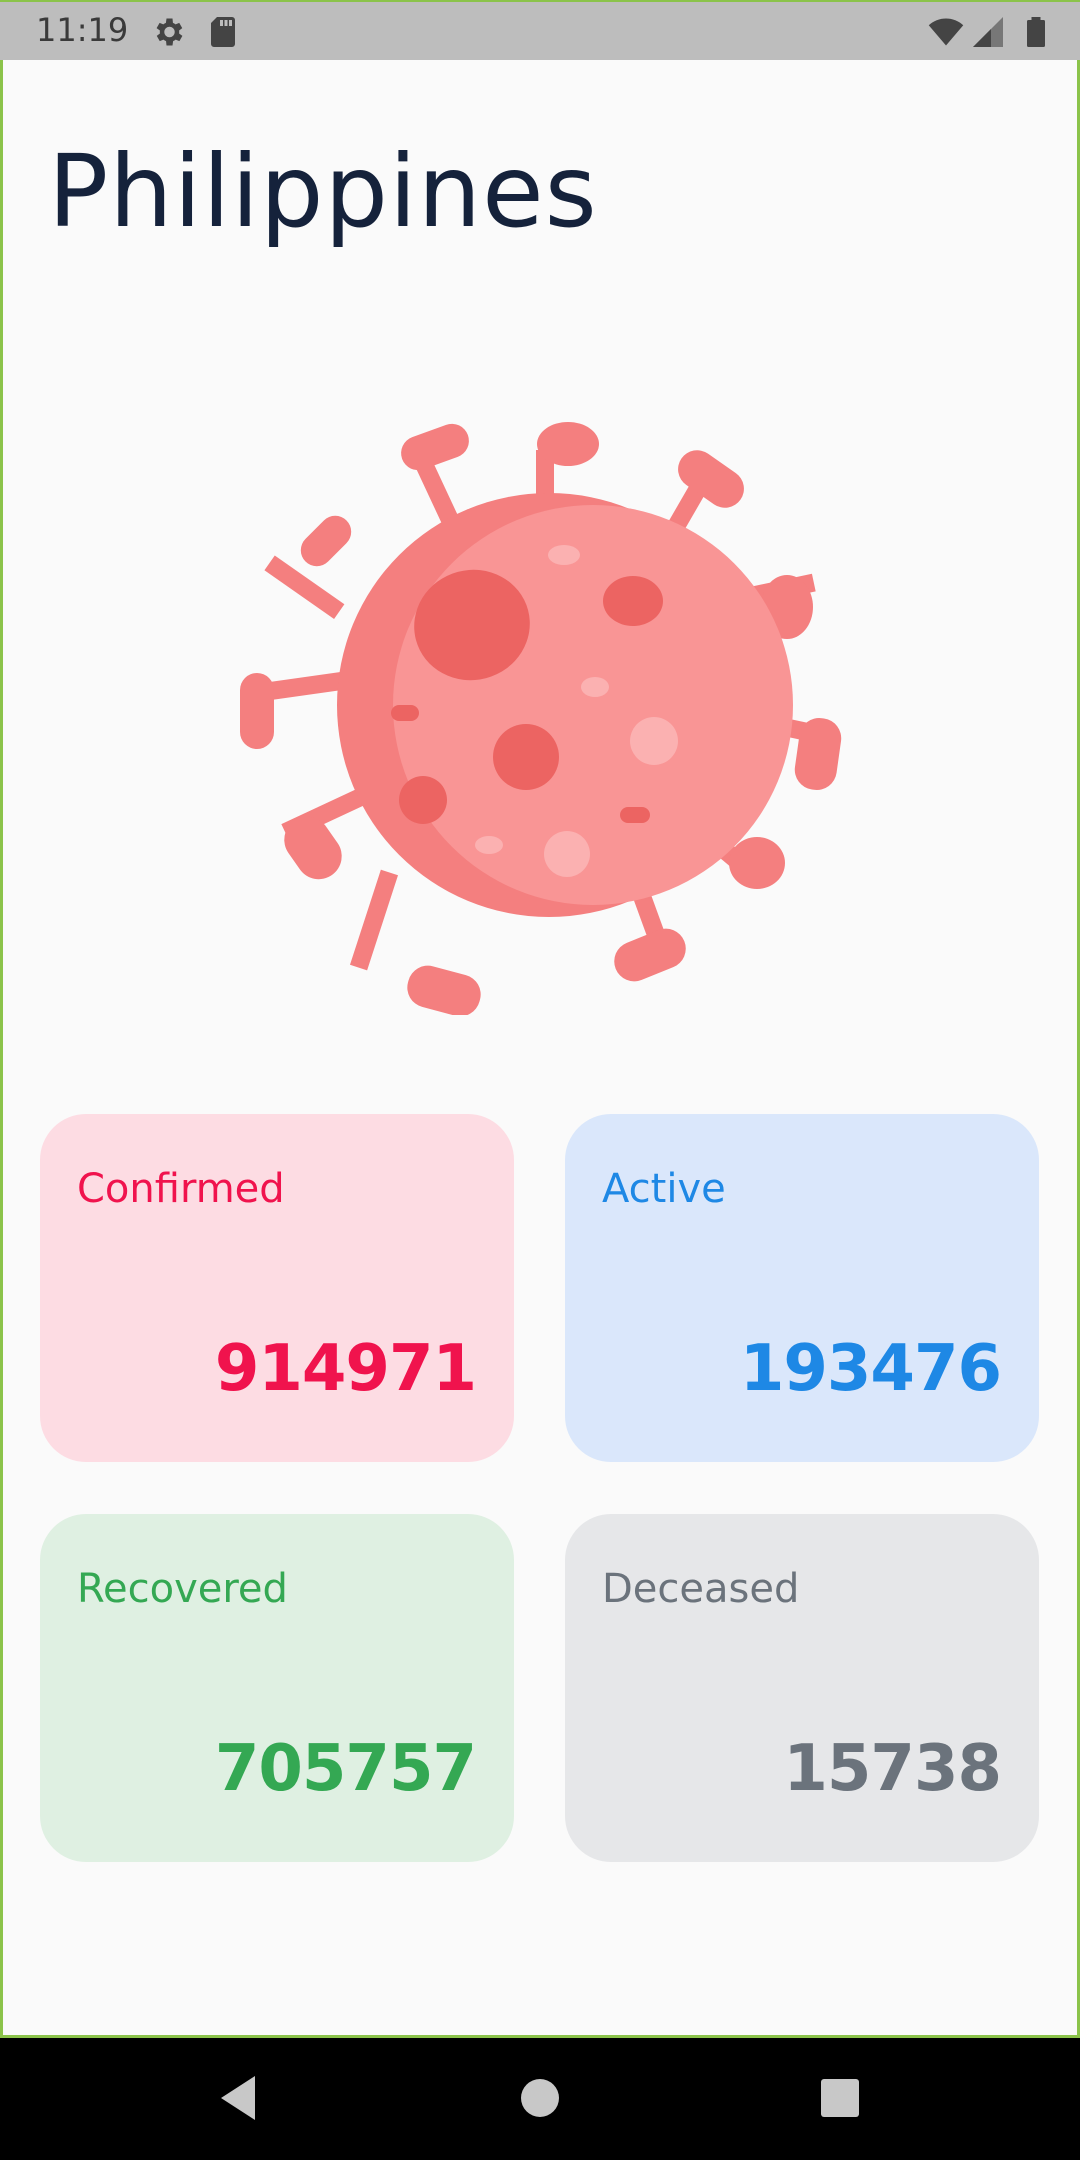 The width and height of the screenshot is (1080, 2160). What do you see at coordinates (345, 1369) in the screenshot?
I see `confirmed-value: 914971` at bounding box center [345, 1369].